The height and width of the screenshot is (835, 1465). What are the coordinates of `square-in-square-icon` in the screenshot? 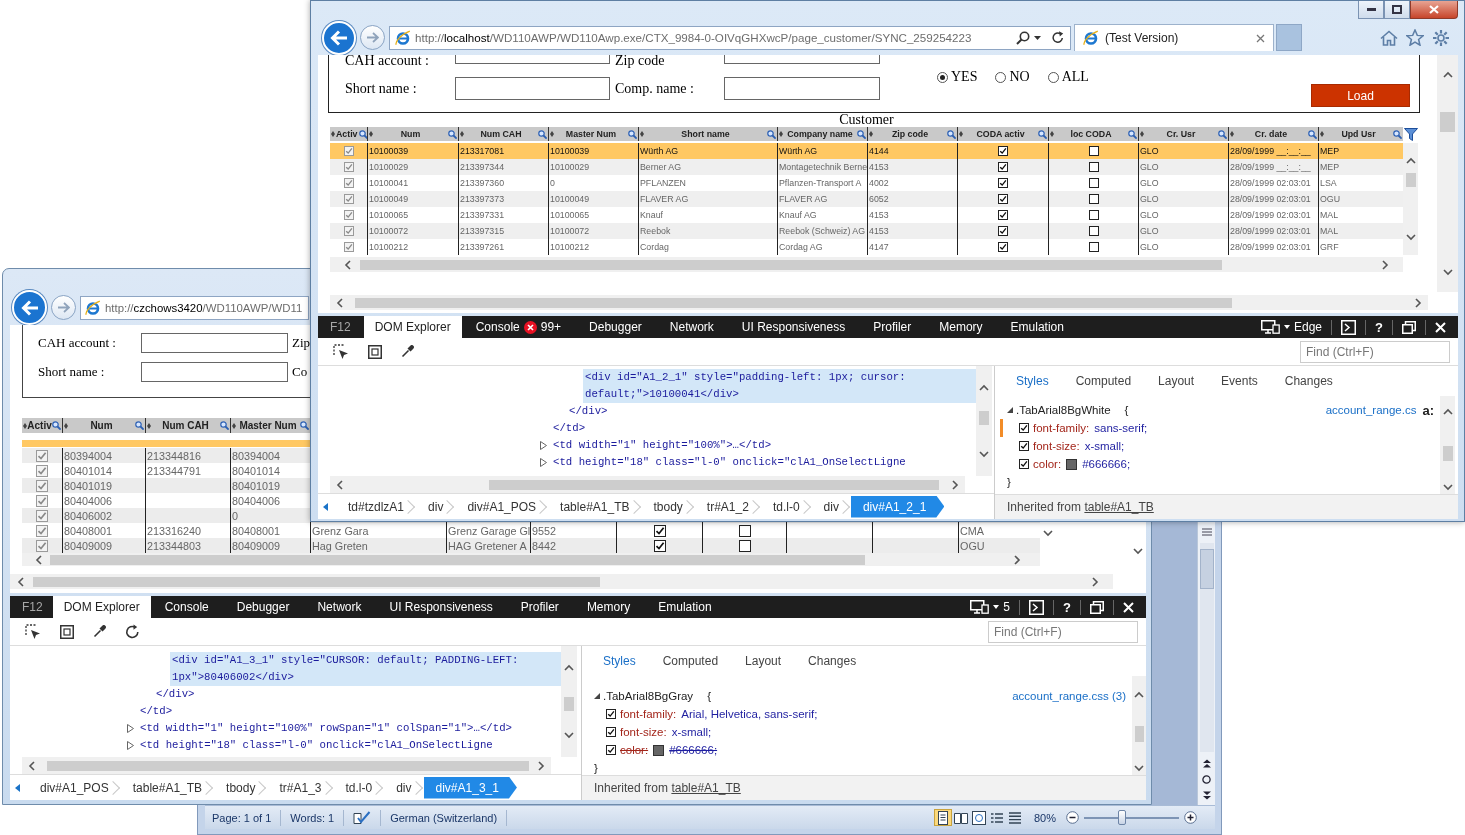 It's located at (67, 631).